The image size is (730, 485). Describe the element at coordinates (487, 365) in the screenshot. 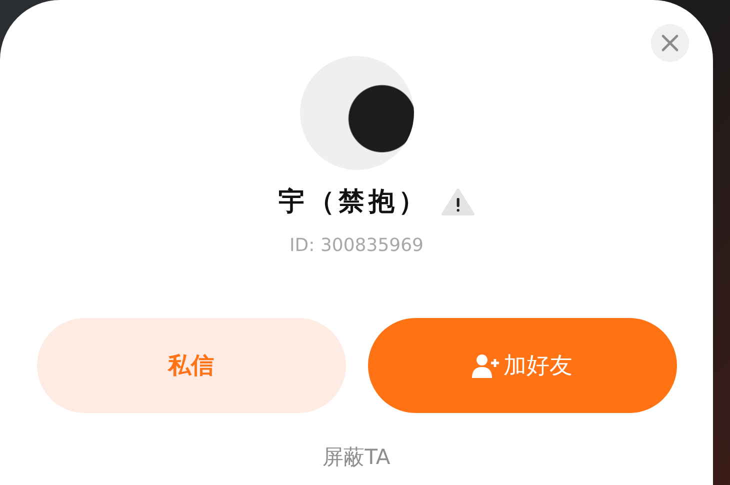

I see `add-user-icon` at that location.